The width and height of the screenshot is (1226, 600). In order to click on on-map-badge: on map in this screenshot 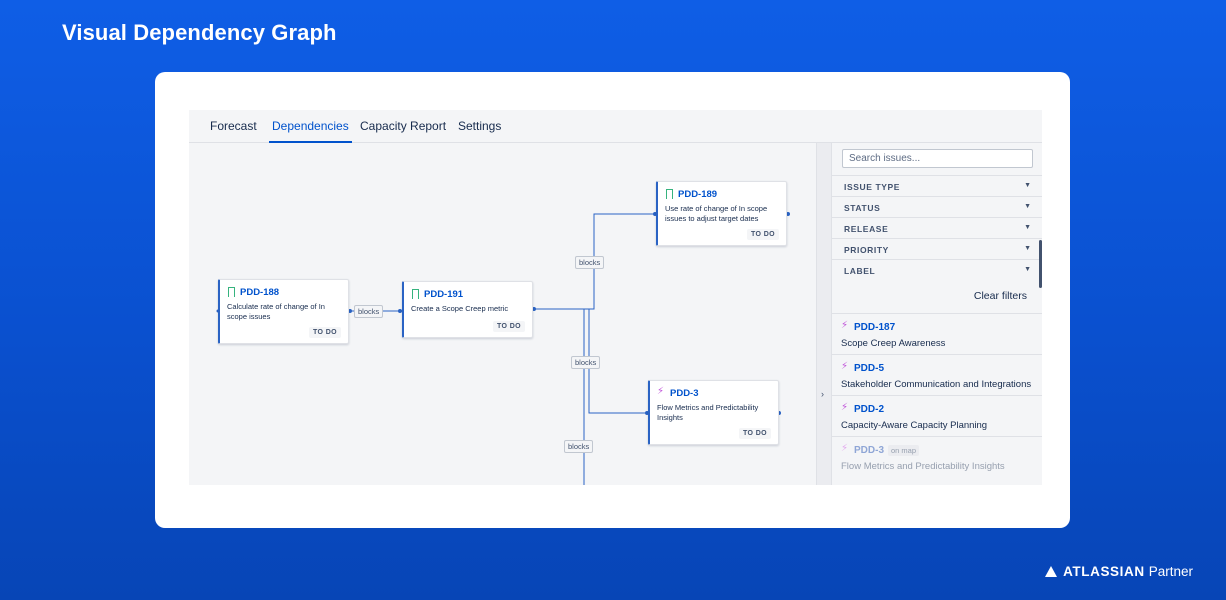, I will do `click(904, 450)`.